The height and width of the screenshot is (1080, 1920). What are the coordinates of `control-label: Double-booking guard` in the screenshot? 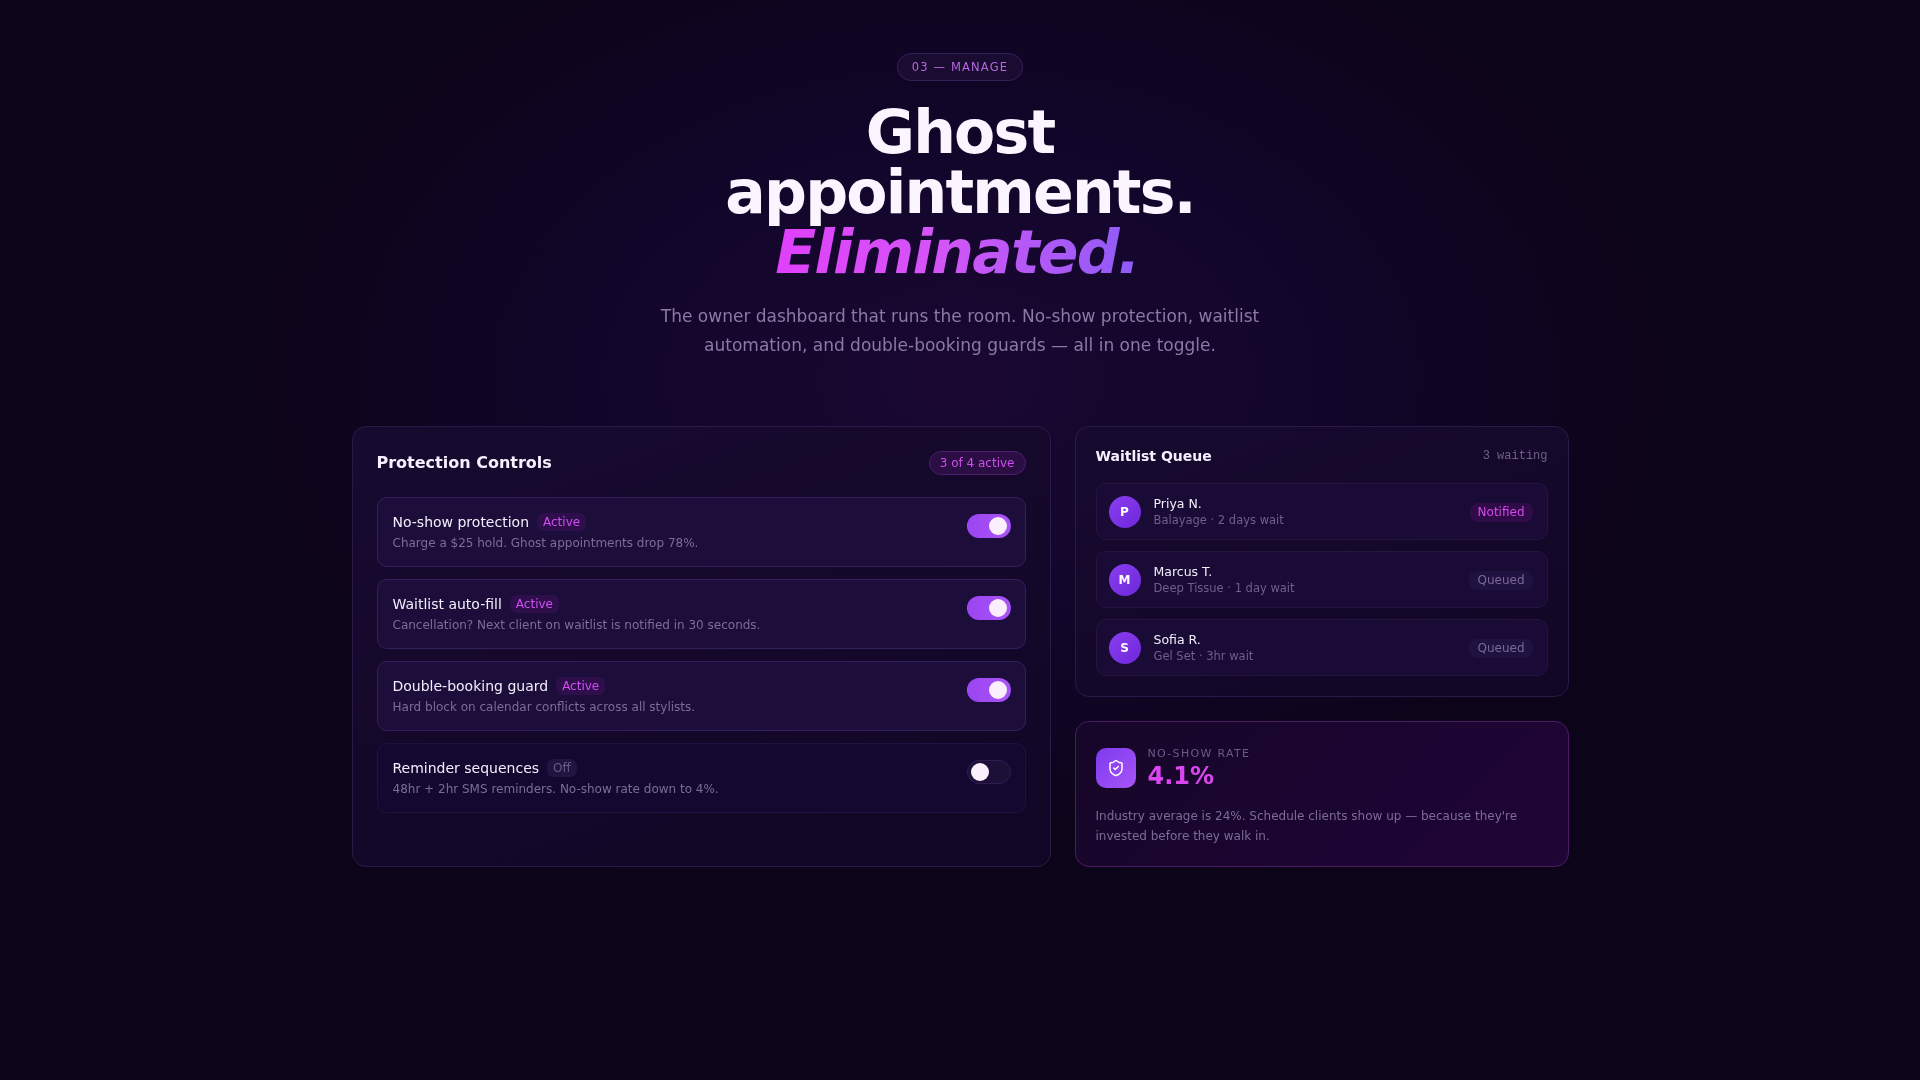 It's located at (470, 686).